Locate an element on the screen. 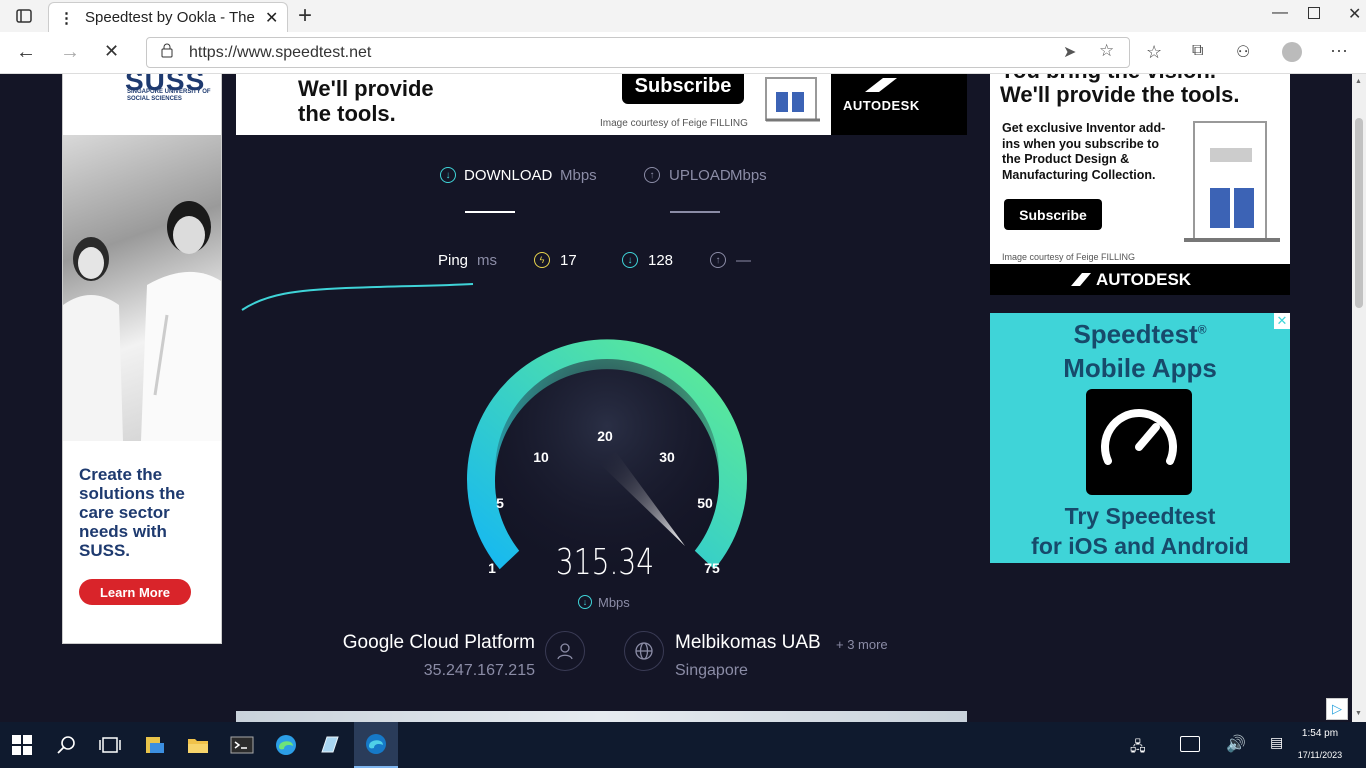 This screenshot has width=1366, height=768. autodesk-banner-machine-image is located at coordinates (793, 100).